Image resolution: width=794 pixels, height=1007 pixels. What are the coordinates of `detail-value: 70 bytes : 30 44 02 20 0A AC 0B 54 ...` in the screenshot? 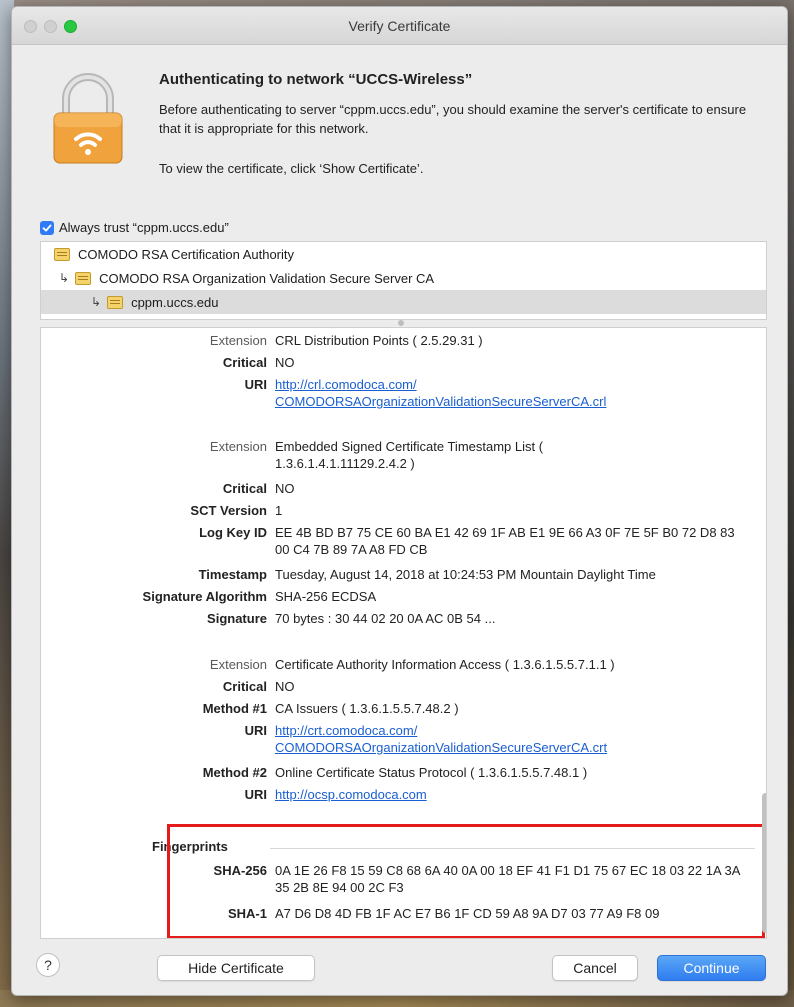 It's located at (385, 618).